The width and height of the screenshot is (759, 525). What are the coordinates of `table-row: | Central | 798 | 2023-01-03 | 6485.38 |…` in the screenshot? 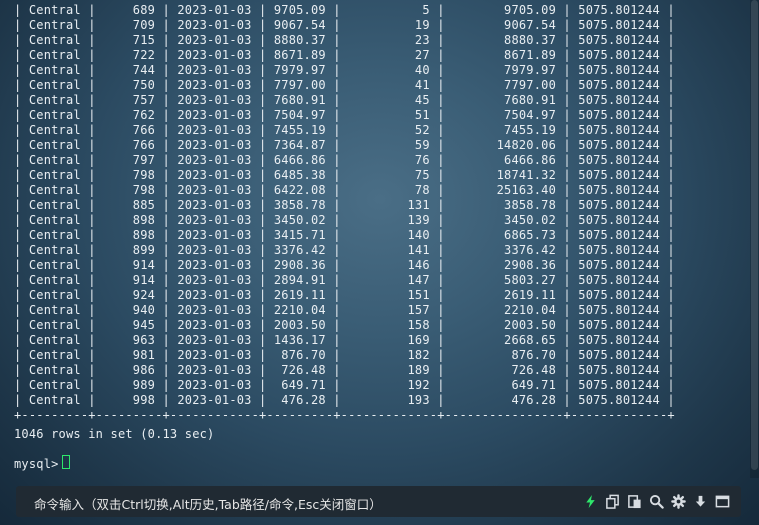 It's located at (344, 175).